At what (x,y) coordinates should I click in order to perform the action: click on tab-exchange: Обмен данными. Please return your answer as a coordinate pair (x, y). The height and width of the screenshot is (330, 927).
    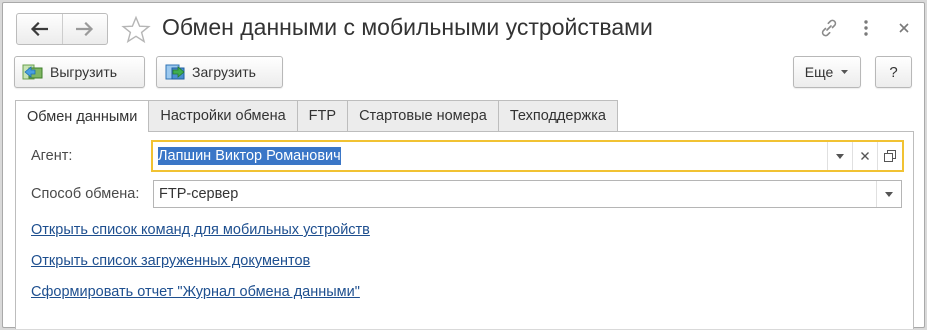
    Looking at the image, I should click on (82, 116).